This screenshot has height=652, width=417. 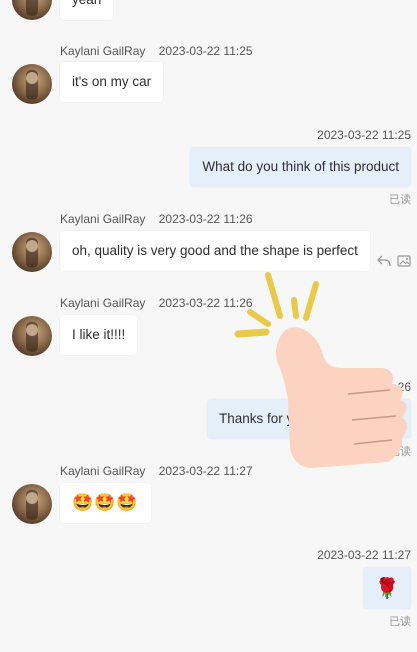 I want to click on message-bubble: it's on my car, so click(x=112, y=82).